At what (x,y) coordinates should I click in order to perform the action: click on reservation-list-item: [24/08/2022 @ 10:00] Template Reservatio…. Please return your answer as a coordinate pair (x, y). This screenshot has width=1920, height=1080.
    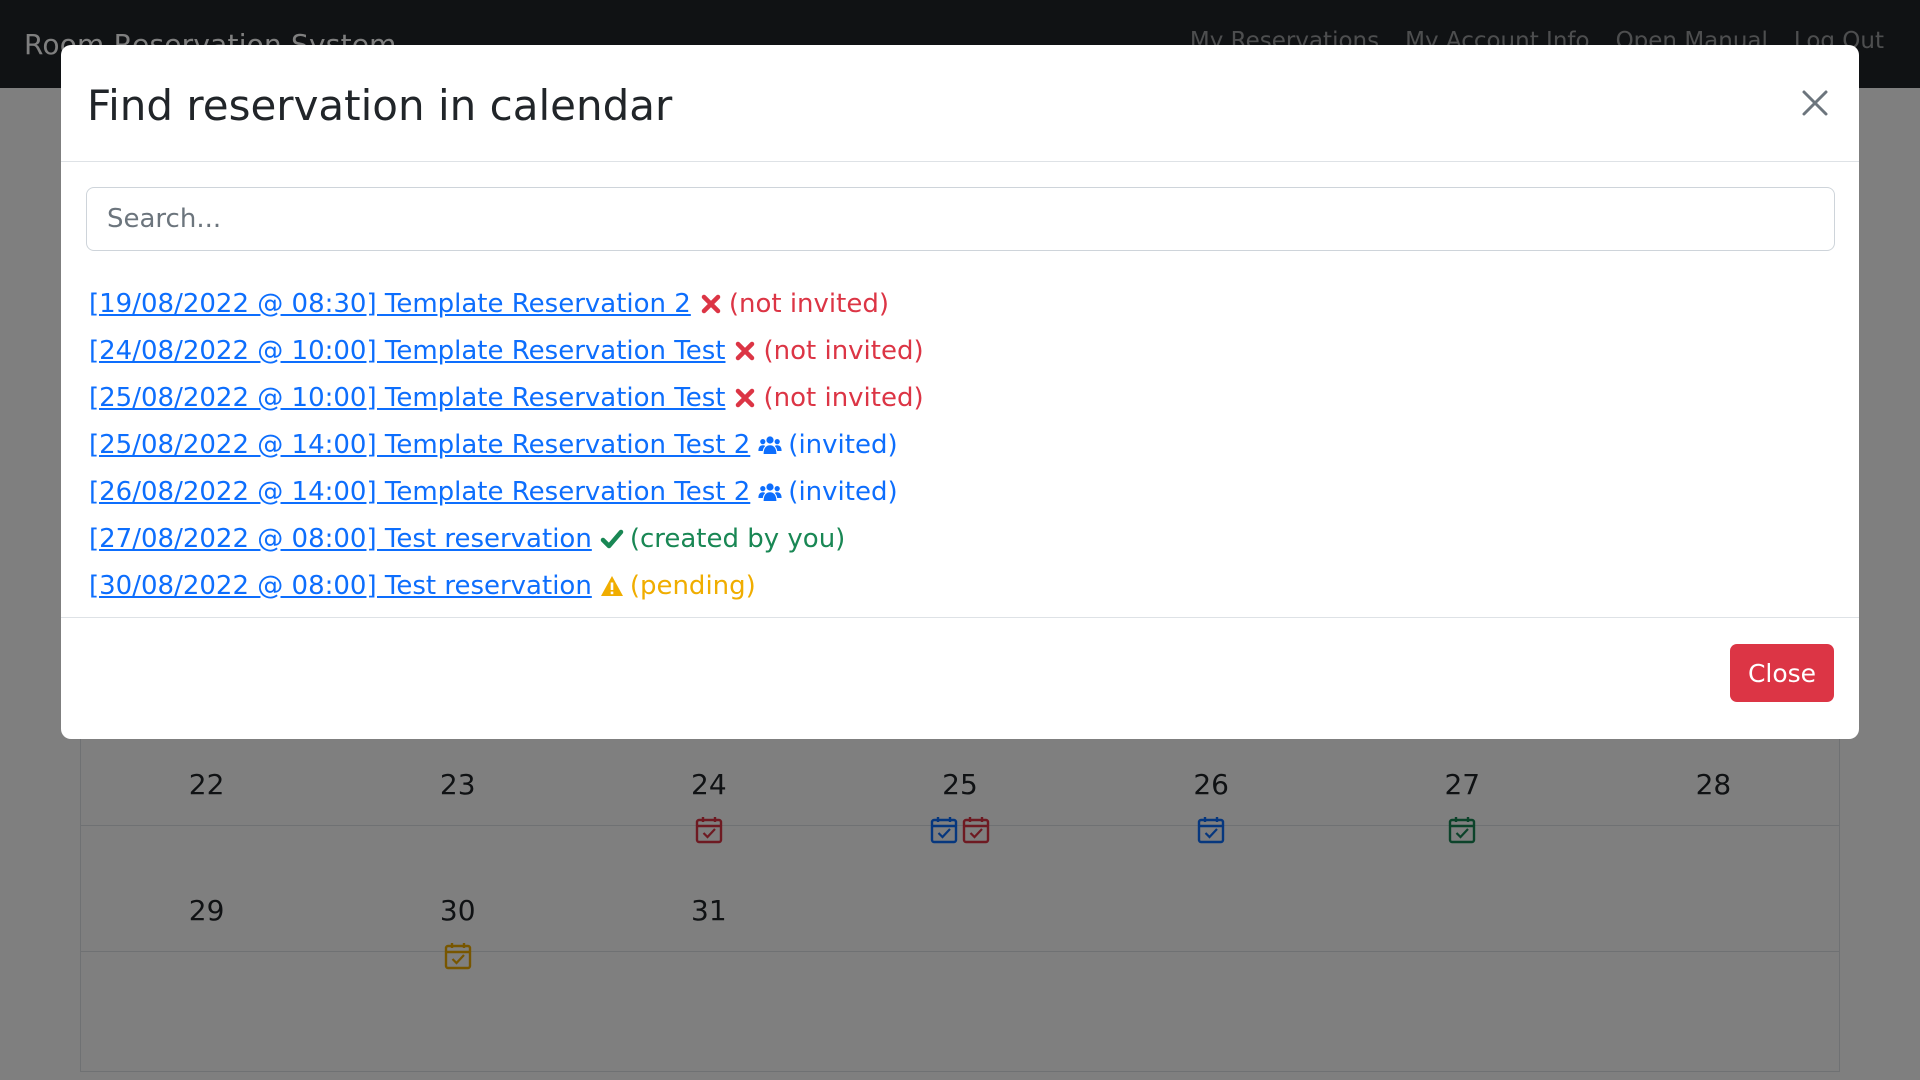
    Looking at the image, I should click on (506, 350).